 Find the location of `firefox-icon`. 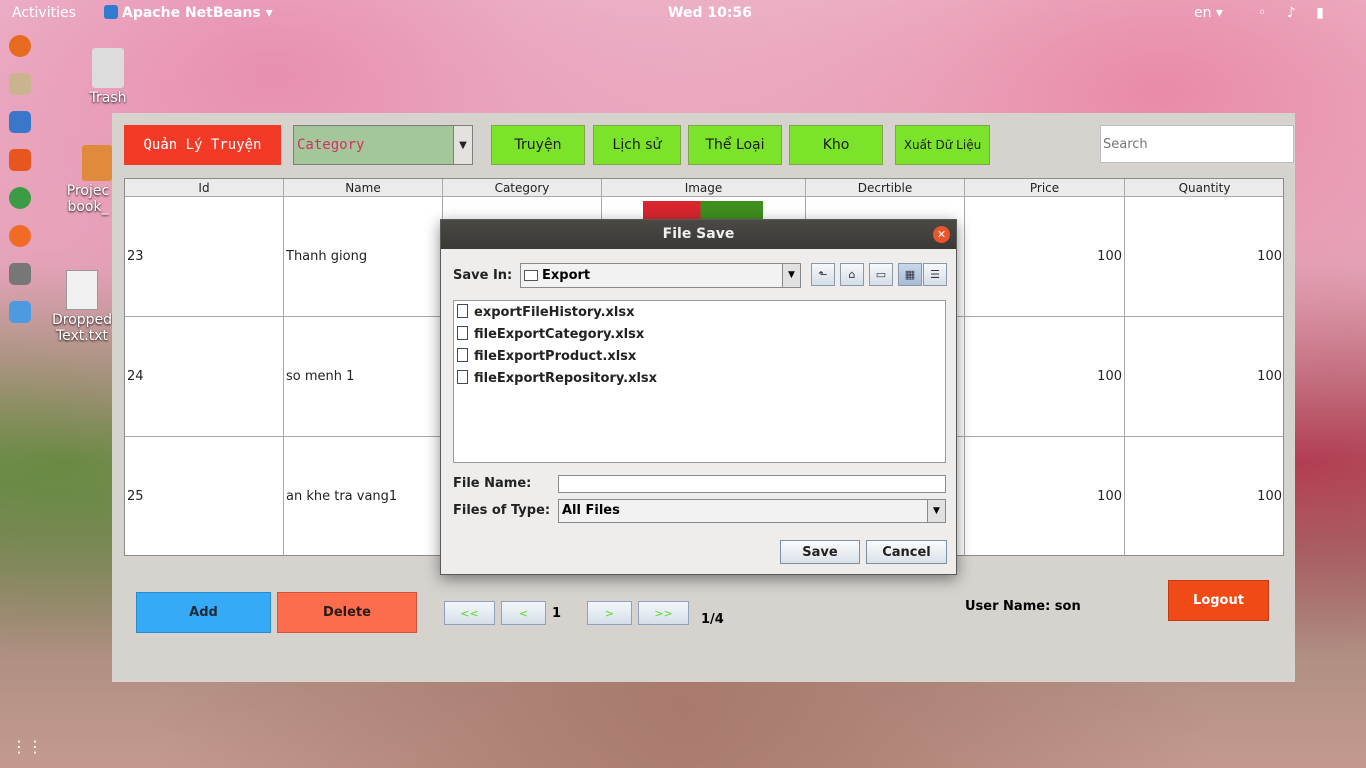

firefox-icon is located at coordinates (20, 46).